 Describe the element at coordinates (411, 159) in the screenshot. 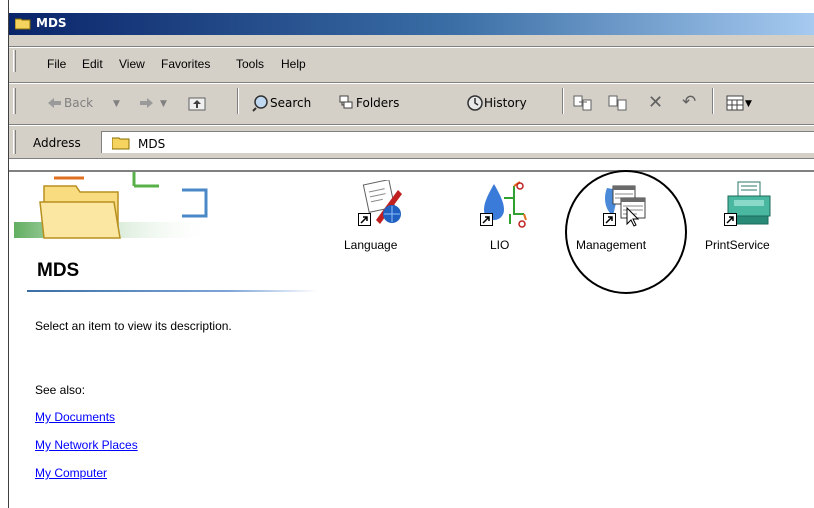

I see `content-separator` at that location.